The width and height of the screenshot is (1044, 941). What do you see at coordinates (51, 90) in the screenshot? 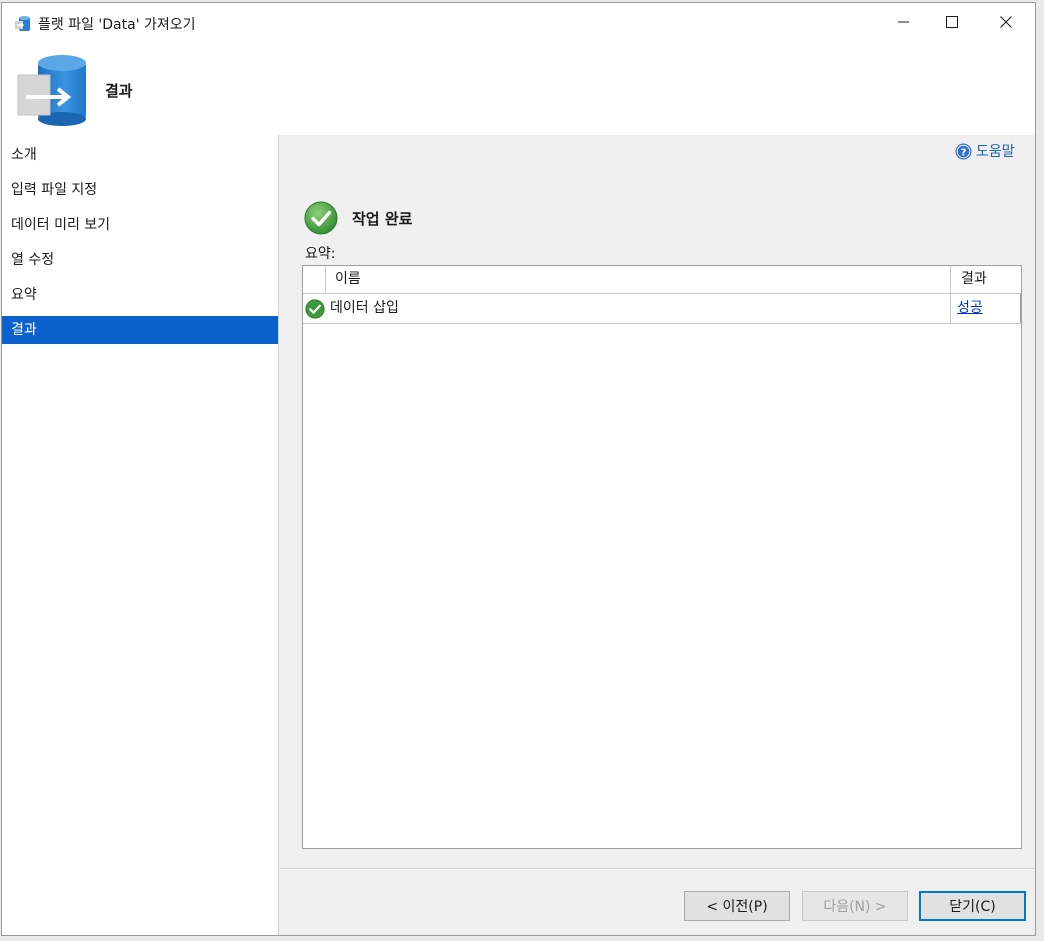
I see `database-import-icon` at bounding box center [51, 90].